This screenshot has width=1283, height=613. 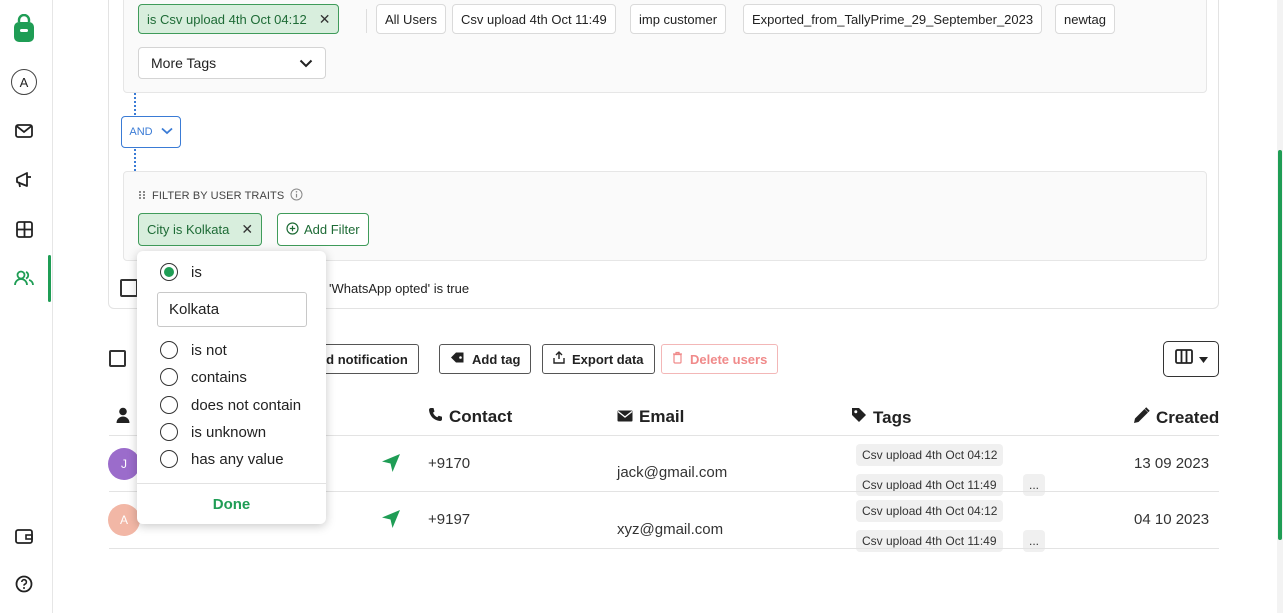 What do you see at coordinates (196, 272) in the screenshot?
I see `option-is-label: is` at bounding box center [196, 272].